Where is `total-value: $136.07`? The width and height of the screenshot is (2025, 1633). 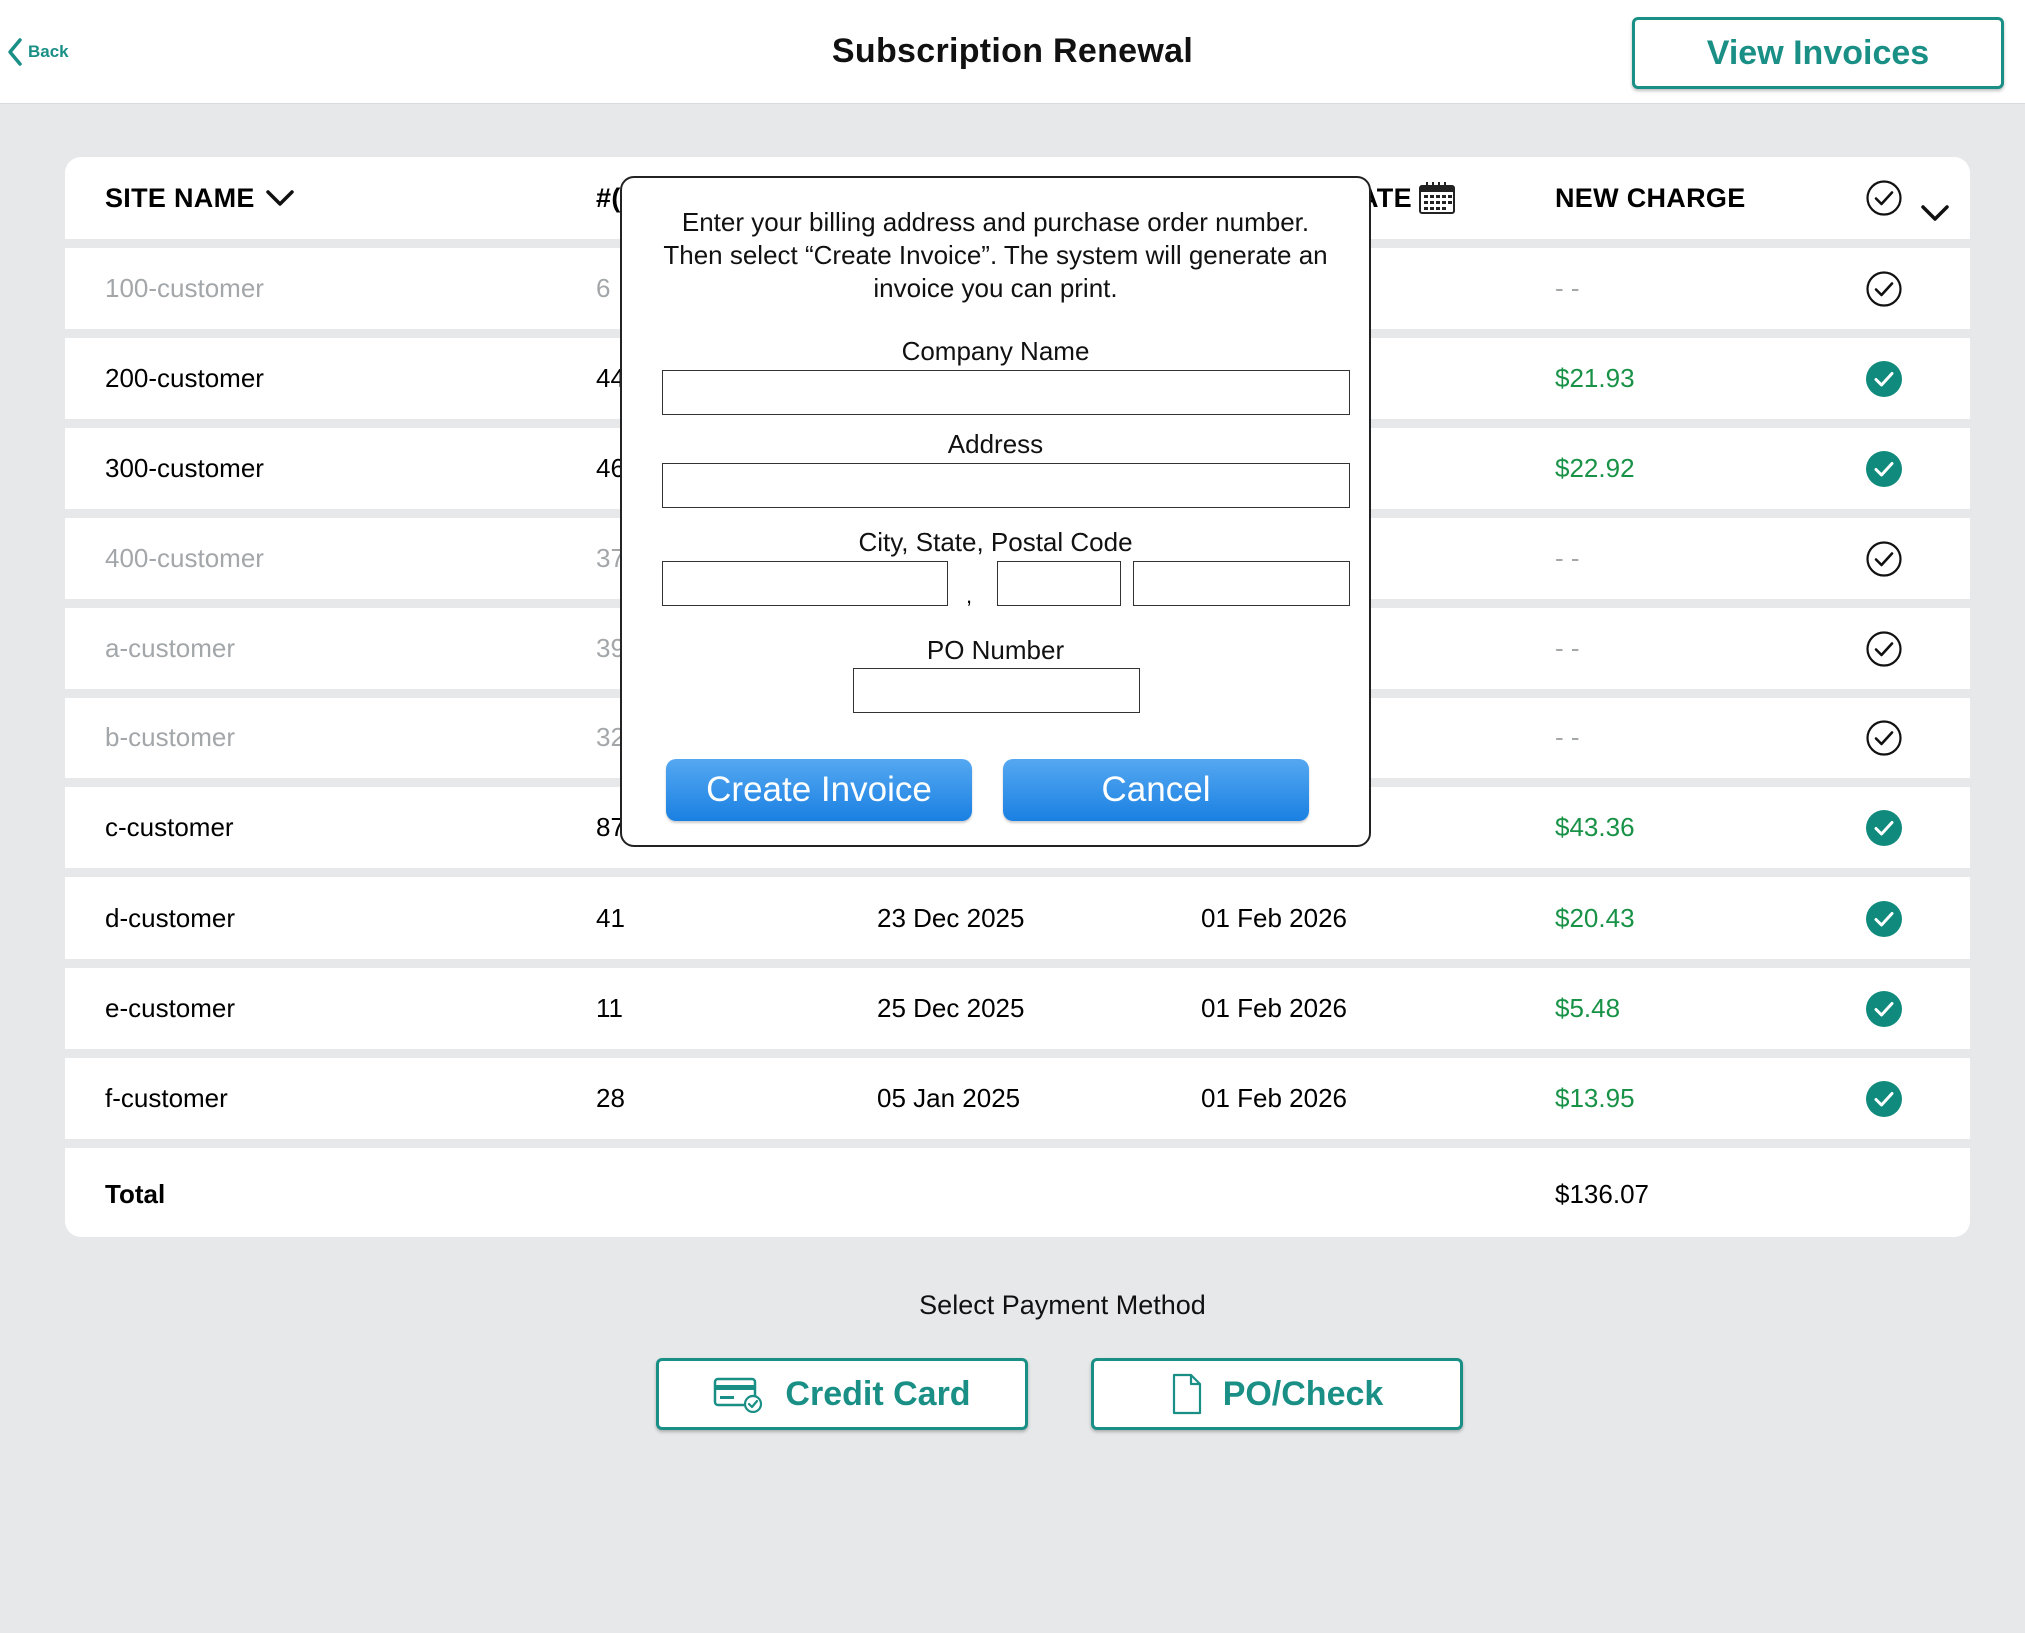
total-value: $136.07 is located at coordinates (1602, 1193).